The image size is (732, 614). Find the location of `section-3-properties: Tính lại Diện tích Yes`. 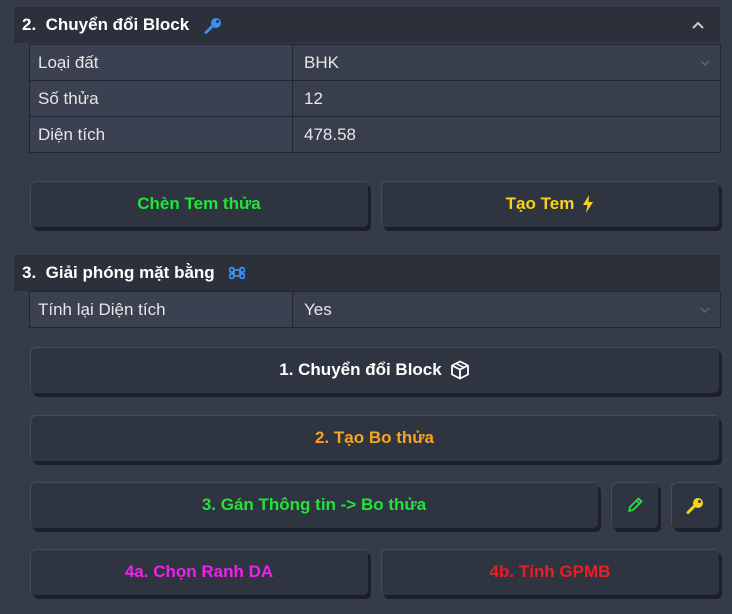

section-3-properties: Tính lại Diện tích Yes is located at coordinates (375, 309).